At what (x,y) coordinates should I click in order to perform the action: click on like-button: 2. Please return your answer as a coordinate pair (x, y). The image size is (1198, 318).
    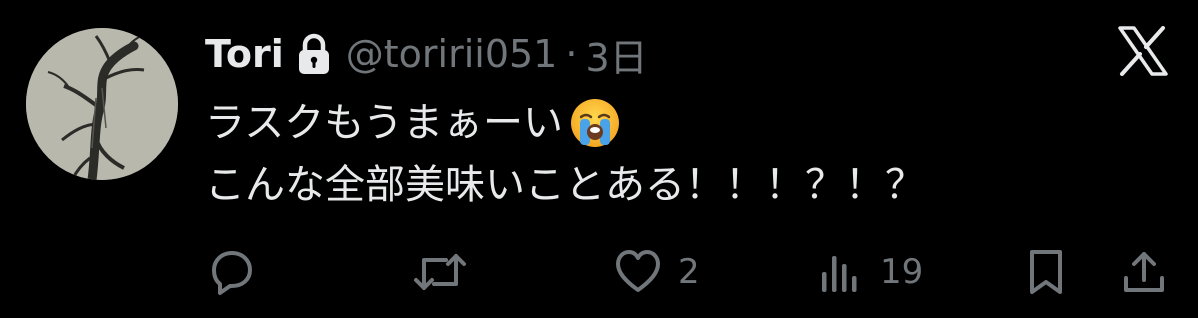
    Looking at the image, I should click on (656, 272).